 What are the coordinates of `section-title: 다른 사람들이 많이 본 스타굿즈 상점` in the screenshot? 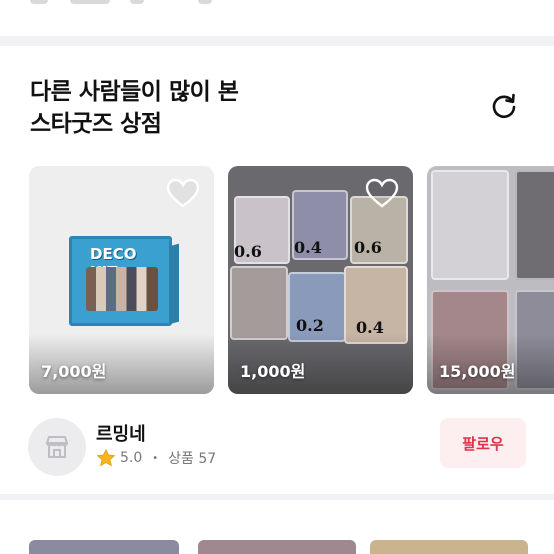 It's located at (134, 108).